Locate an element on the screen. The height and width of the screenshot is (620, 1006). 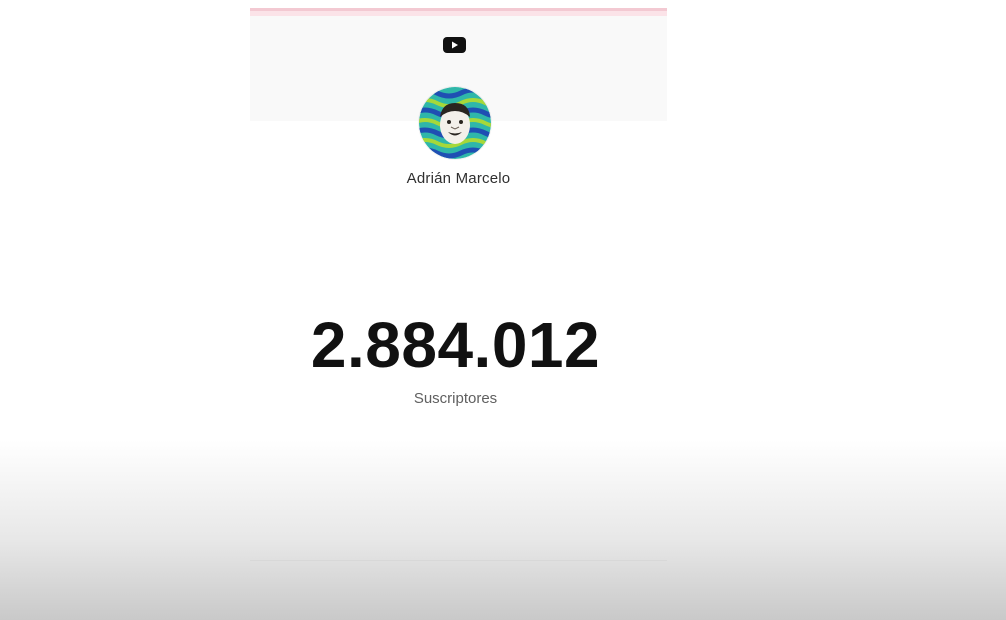
divider is located at coordinates (458, 560).